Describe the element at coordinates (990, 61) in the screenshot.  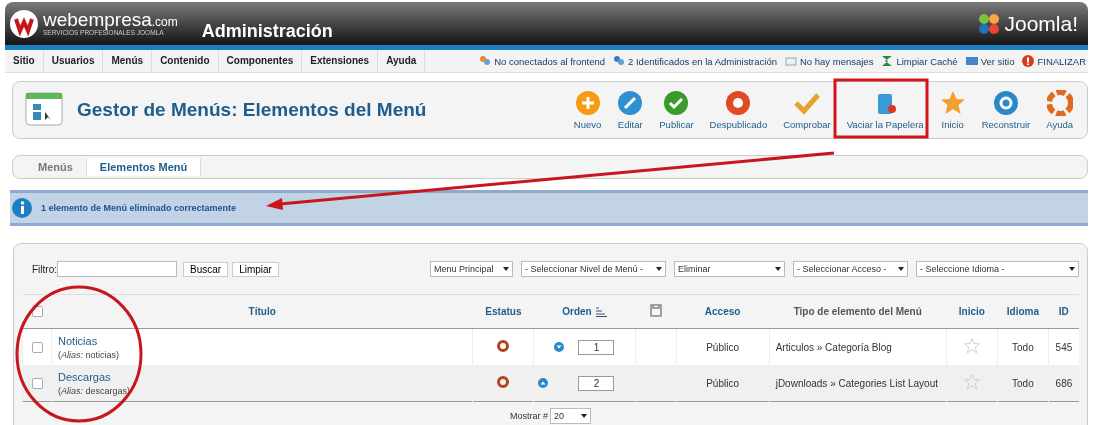
I see `status-link: Ver sitio` at that location.